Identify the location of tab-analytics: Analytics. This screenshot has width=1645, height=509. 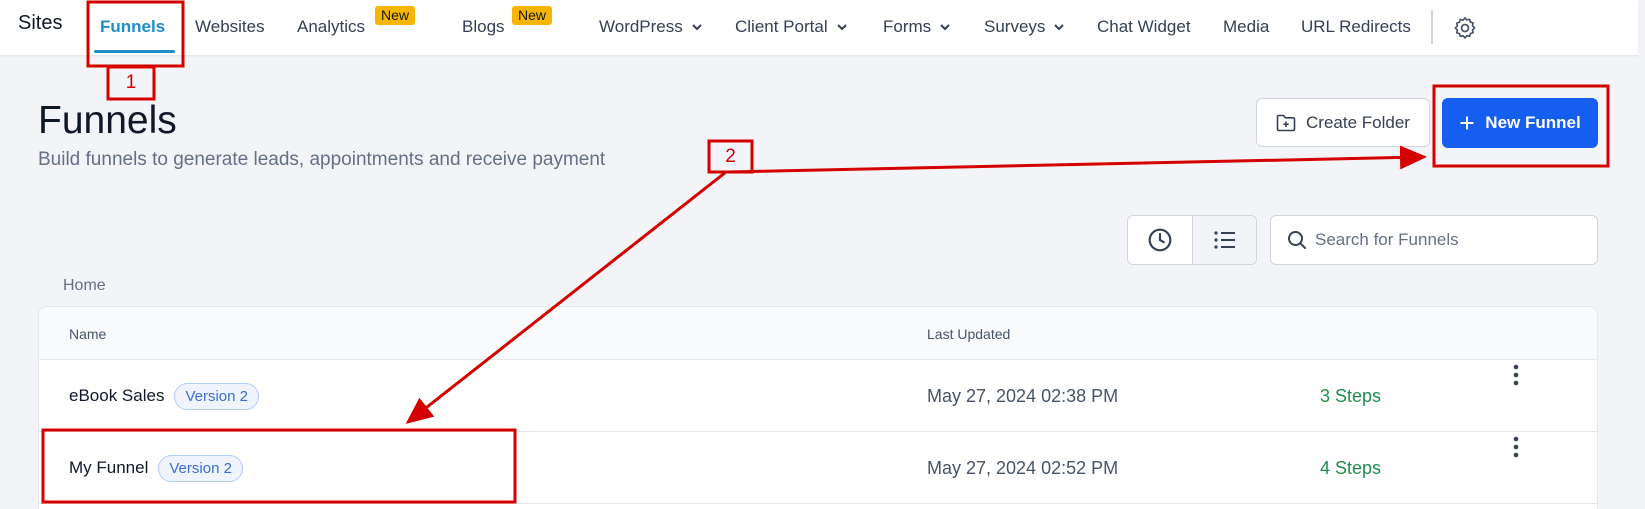
(331, 27).